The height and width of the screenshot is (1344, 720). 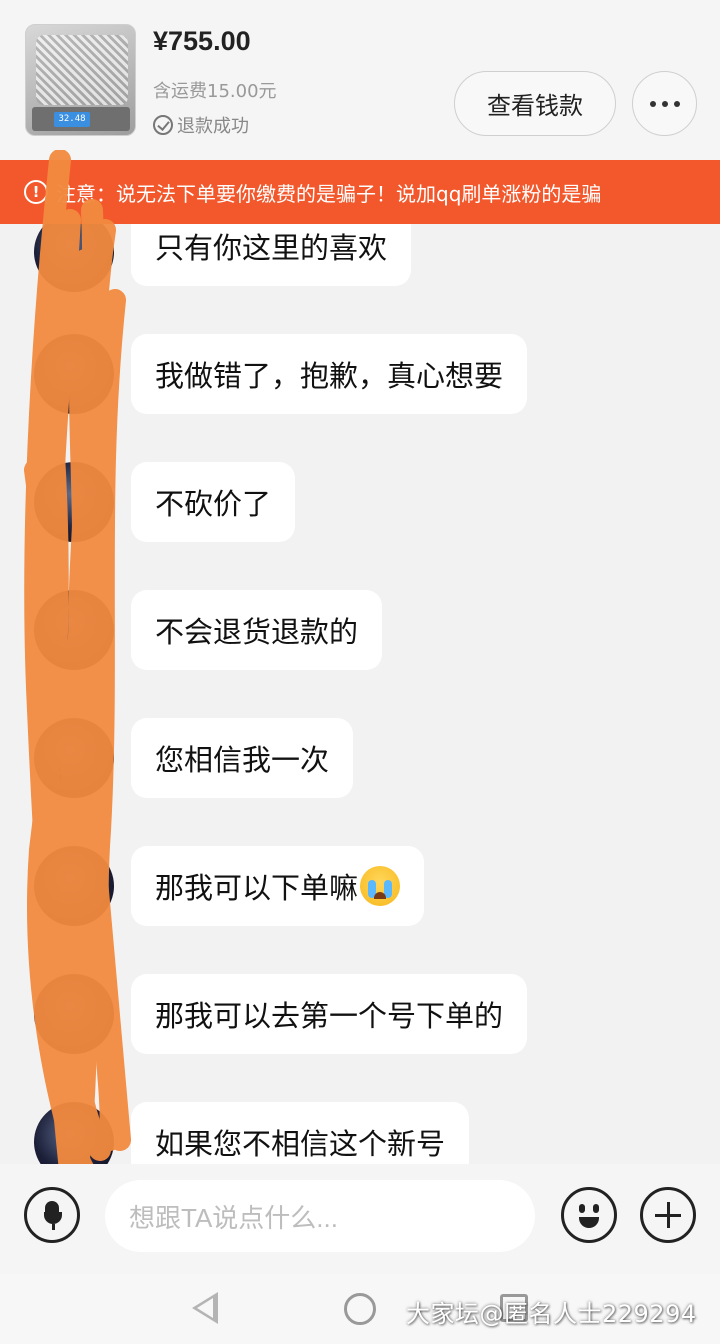 What do you see at coordinates (257, 888) in the screenshot?
I see `message-text: 那我可以下单嘛` at bounding box center [257, 888].